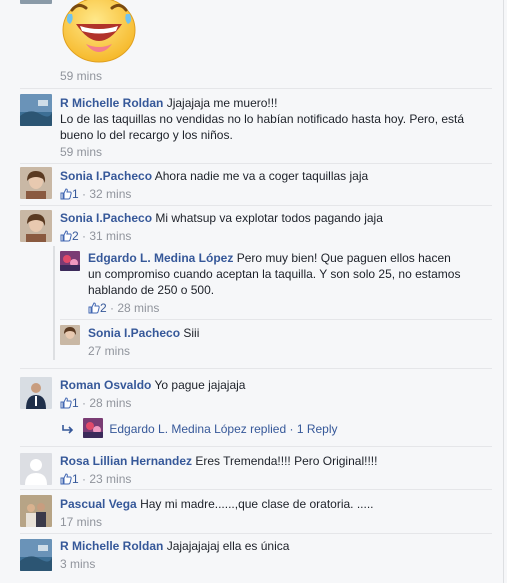  I want to click on comment-meta: 1 · 23 mins, so click(95, 479).